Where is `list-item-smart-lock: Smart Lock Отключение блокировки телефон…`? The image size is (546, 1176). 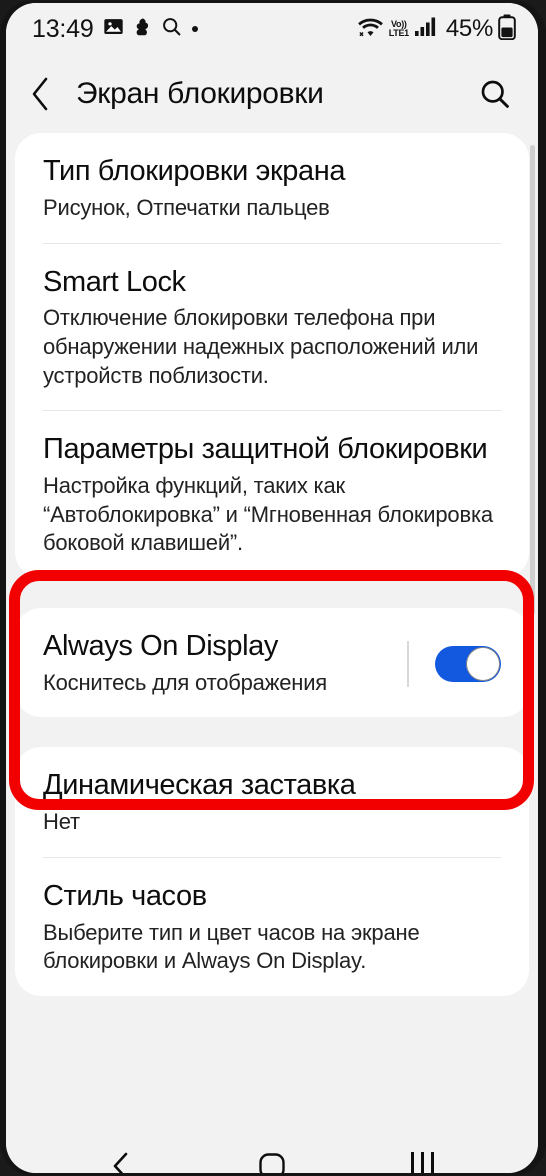
list-item-smart-lock: Smart Lock Отключение блокировки телефон… is located at coordinates (272, 327).